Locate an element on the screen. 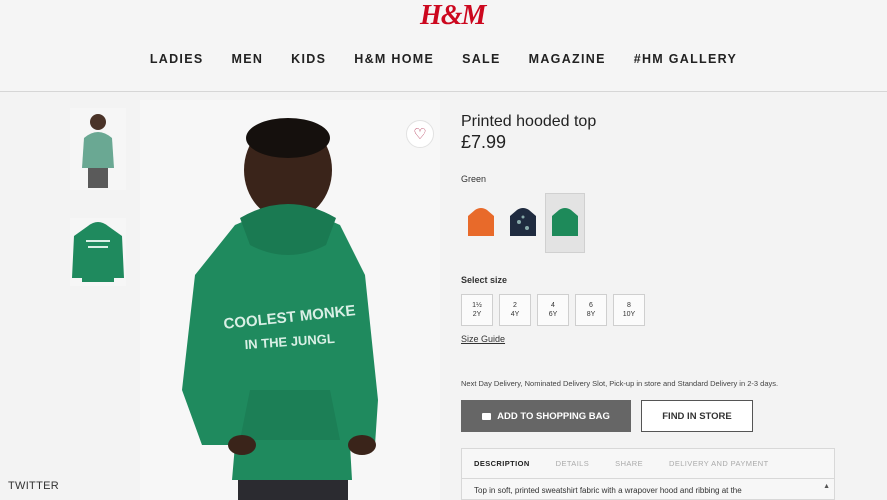  thumbnail-hoodie is located at coordinates (98, 252).